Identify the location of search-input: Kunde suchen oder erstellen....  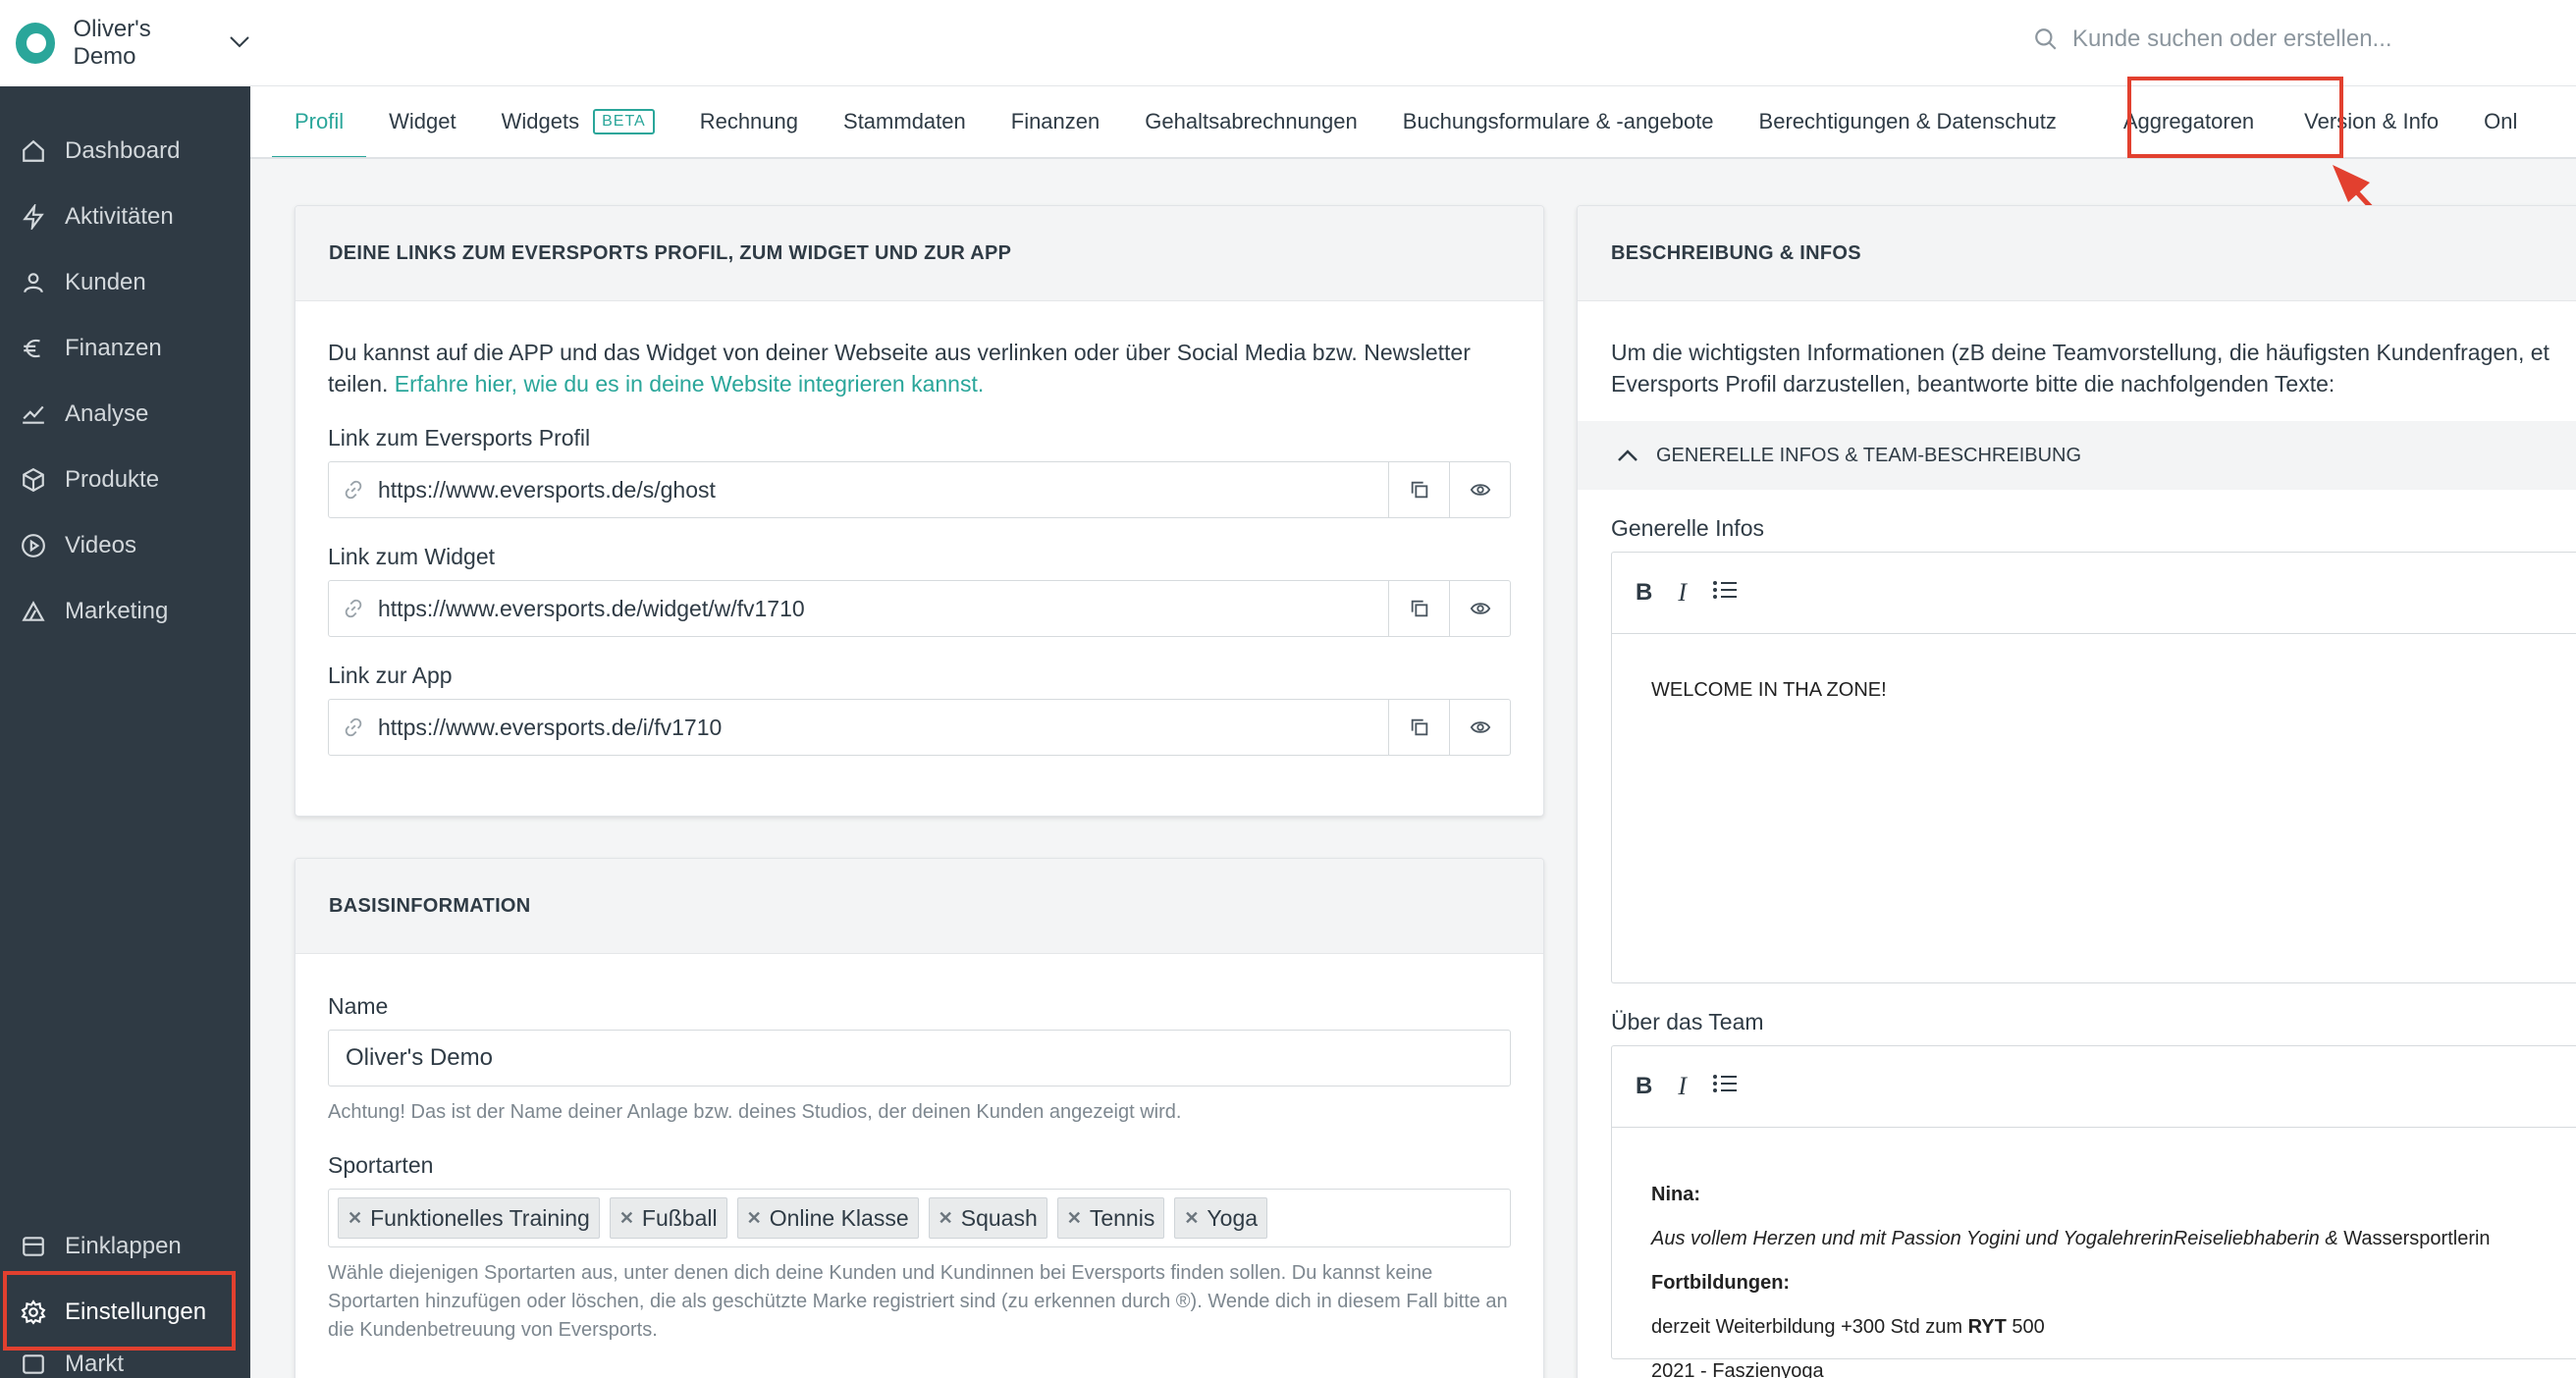
(2232, 39).